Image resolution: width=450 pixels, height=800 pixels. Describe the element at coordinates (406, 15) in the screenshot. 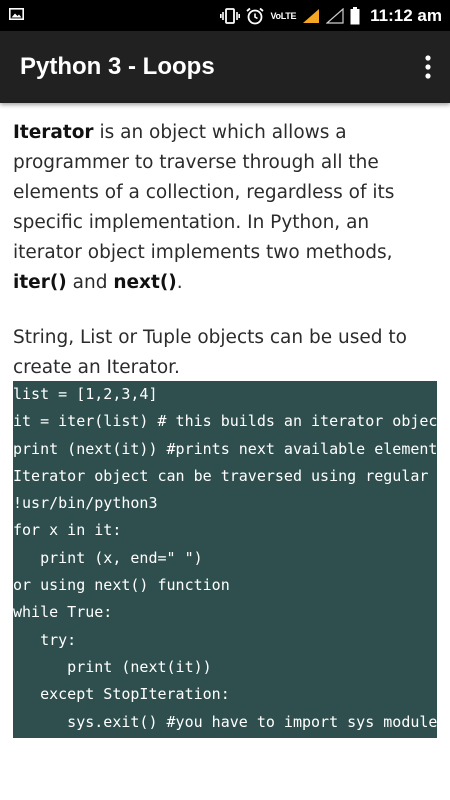

I see `status-time: 11:12 am` at that location.